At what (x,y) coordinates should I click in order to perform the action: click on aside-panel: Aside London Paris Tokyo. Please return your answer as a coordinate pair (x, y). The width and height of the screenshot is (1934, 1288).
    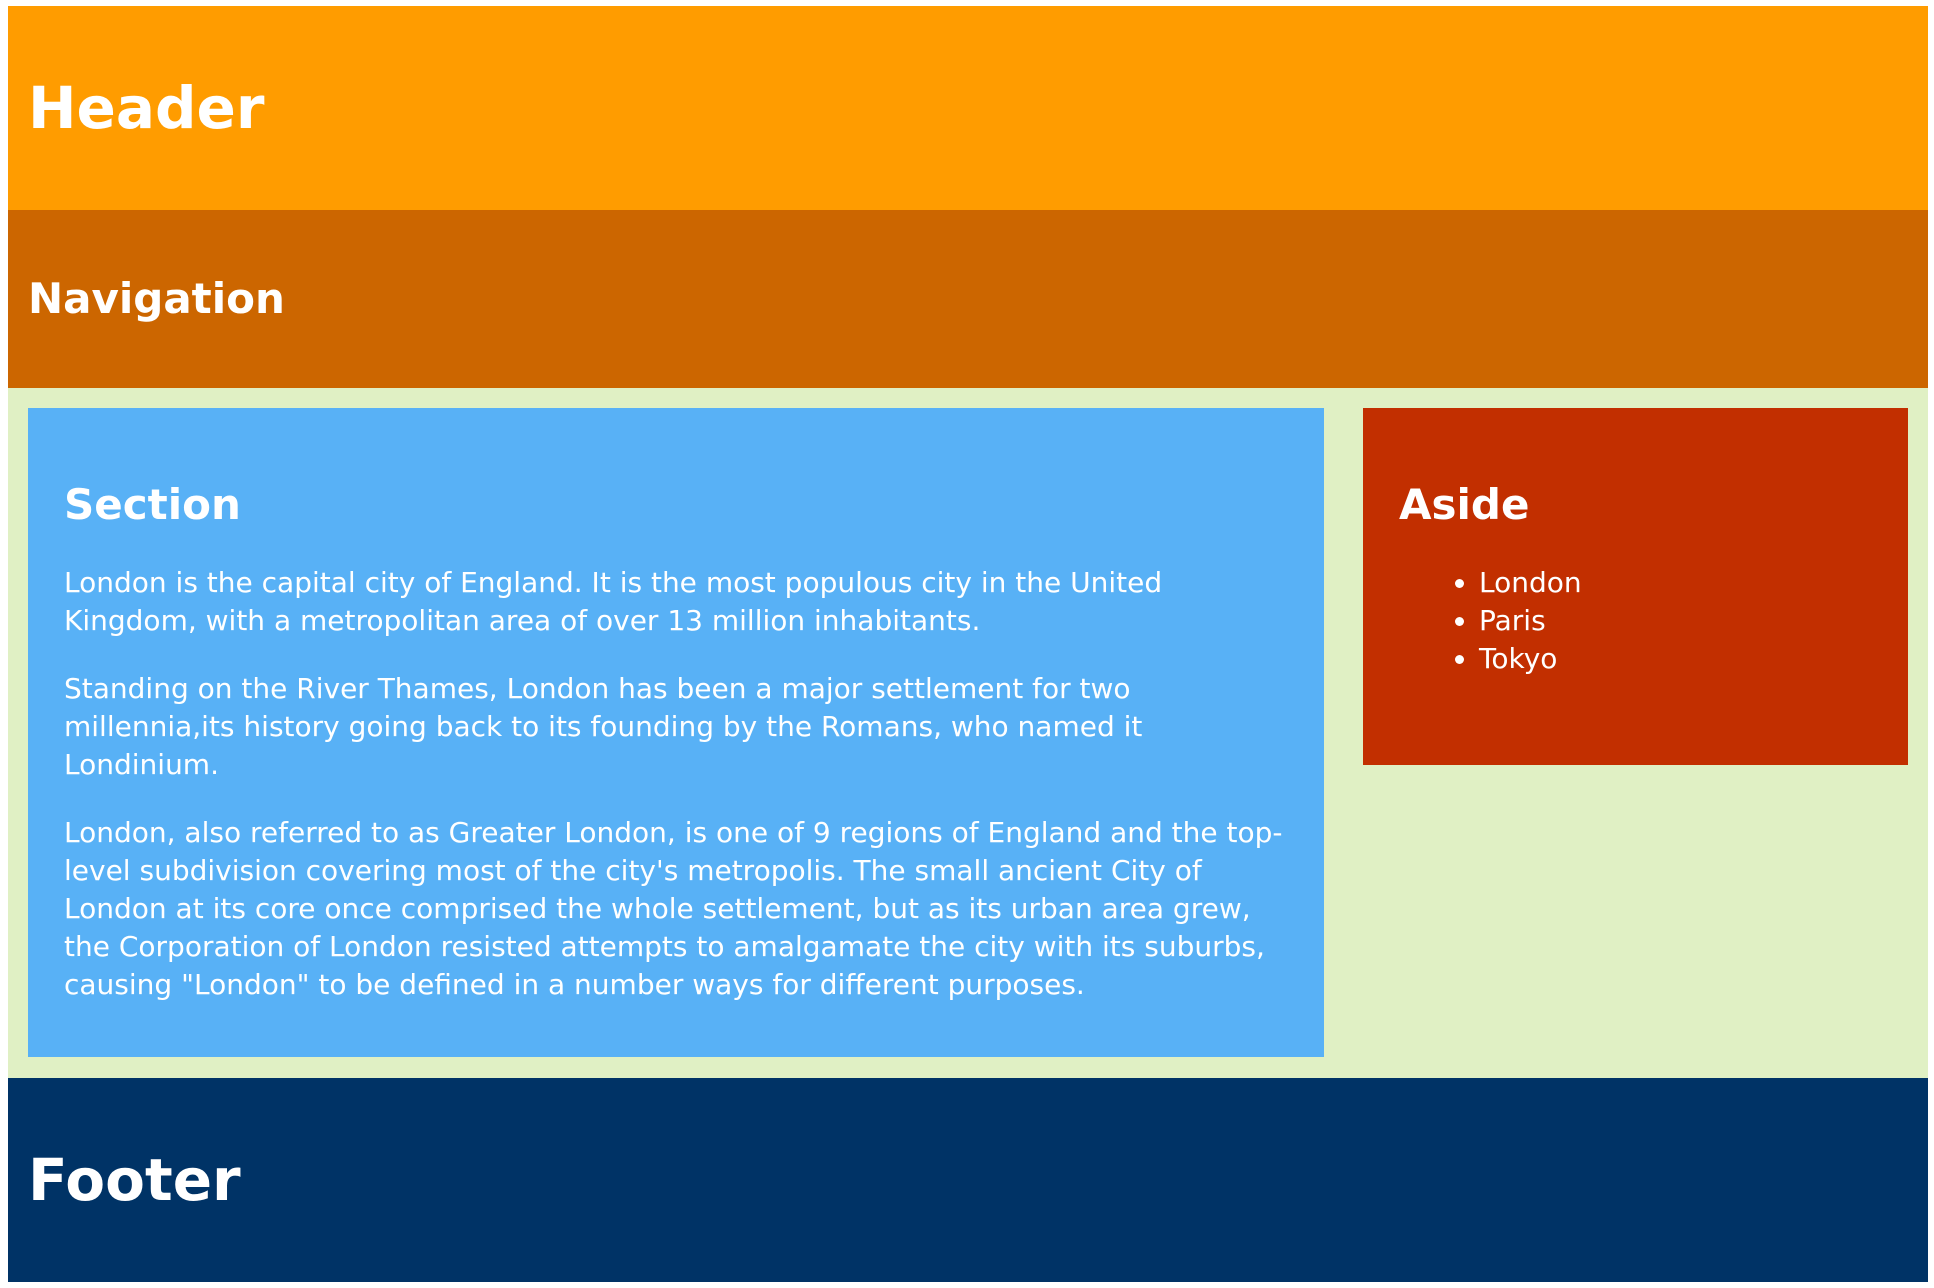
    Looking at the image, I should click on (1635, 586).